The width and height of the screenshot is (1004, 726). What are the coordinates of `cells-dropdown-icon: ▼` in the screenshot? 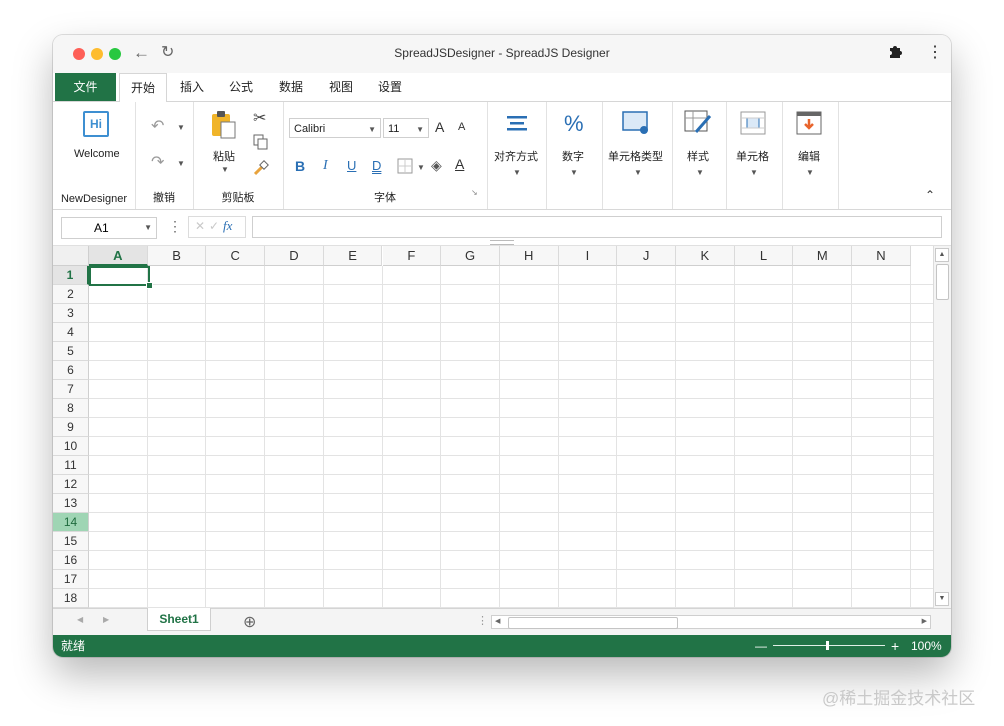 It's located at (754, 172).